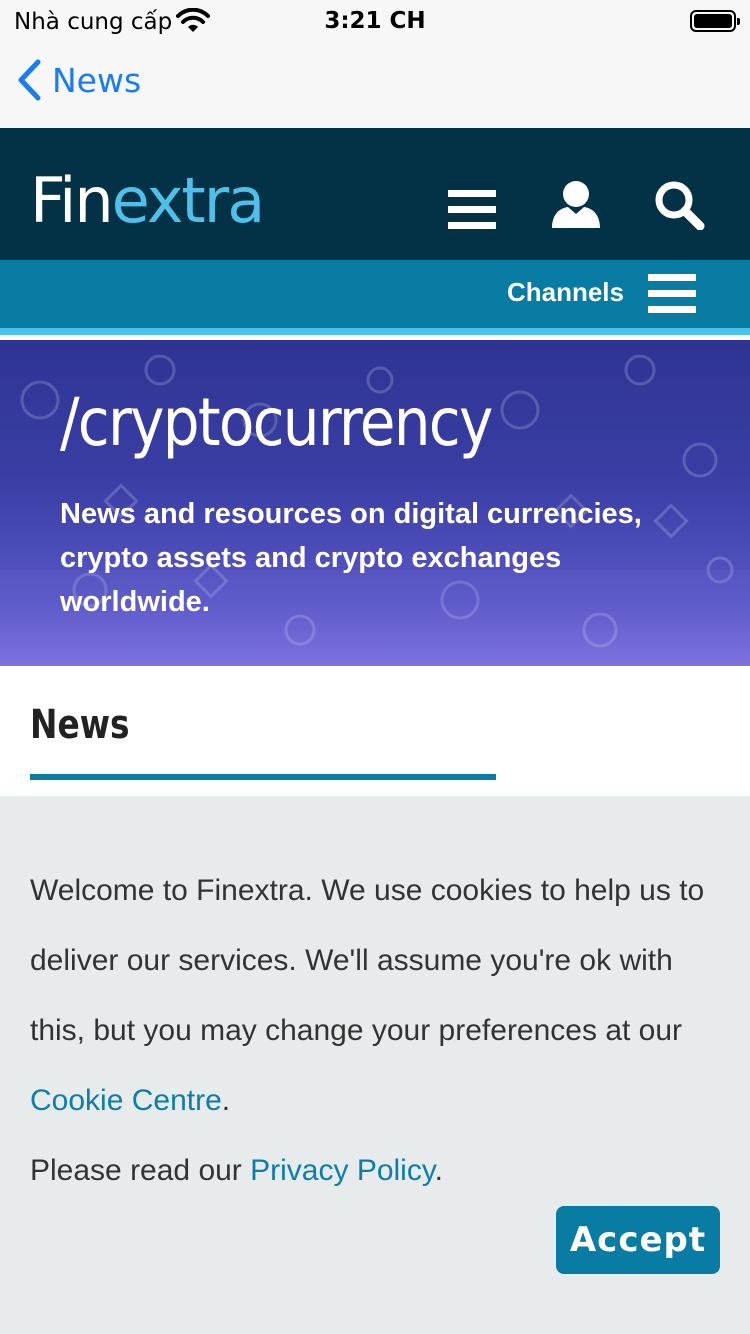 The width and height of the screenshot is (750, 1334). Describe the element at coordinates (226, 1100) in the screenshot. I see `cookie-message-end: .` at that location.